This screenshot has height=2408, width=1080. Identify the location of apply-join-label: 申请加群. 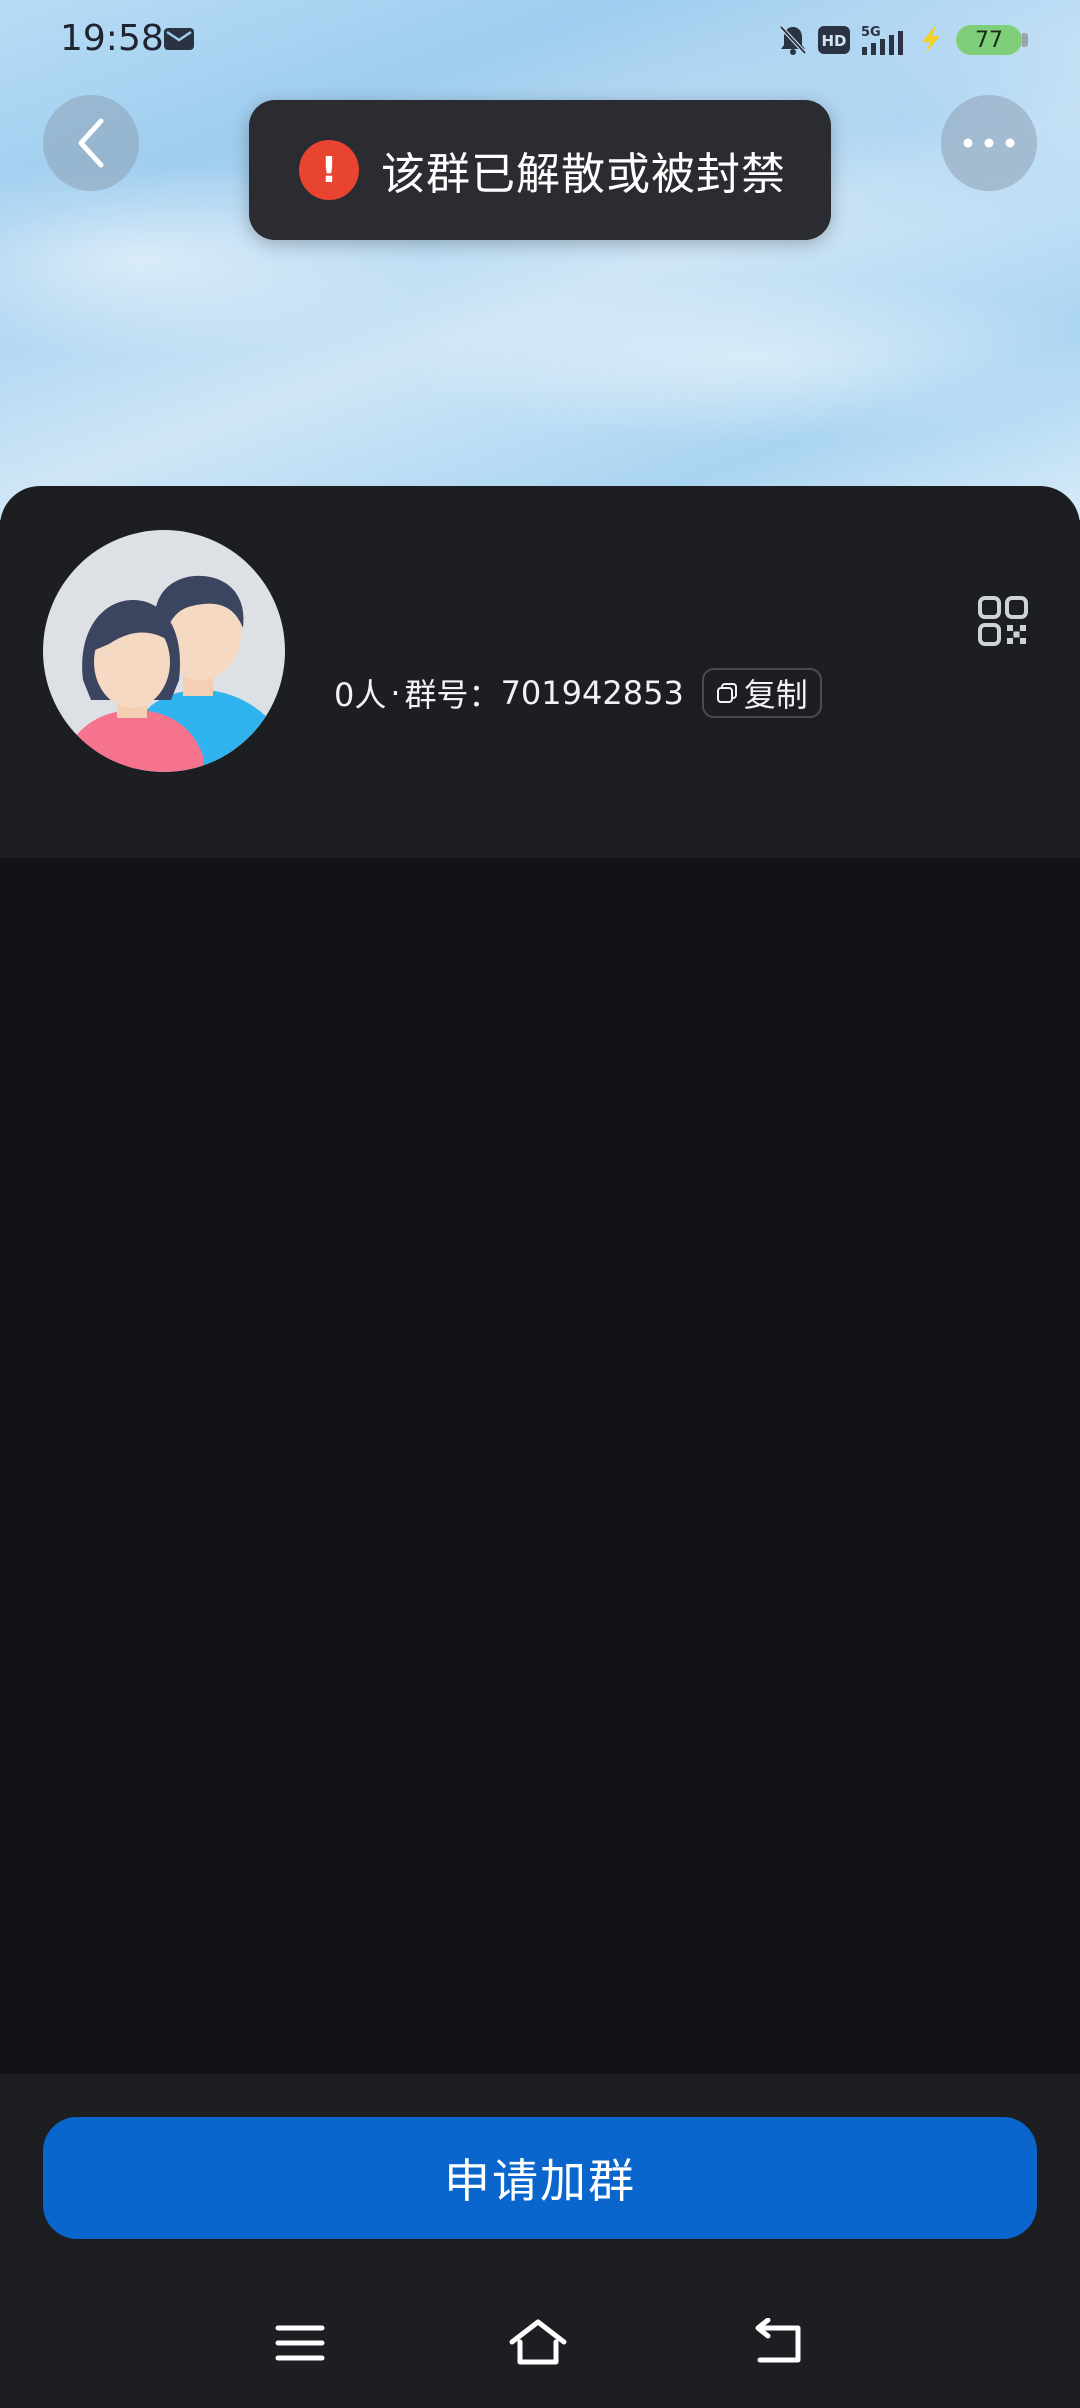
(540, 2181).